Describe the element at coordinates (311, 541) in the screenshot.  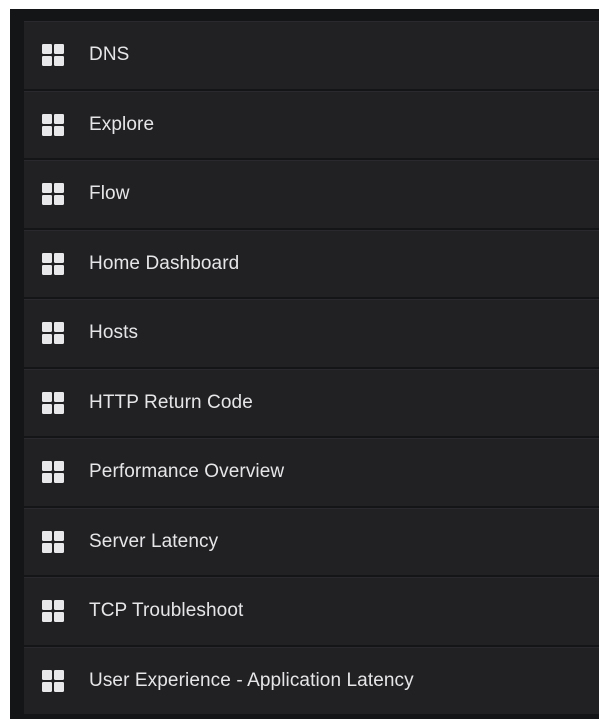
I see `dashboard-item-server-latency: Server Latency` at that location.